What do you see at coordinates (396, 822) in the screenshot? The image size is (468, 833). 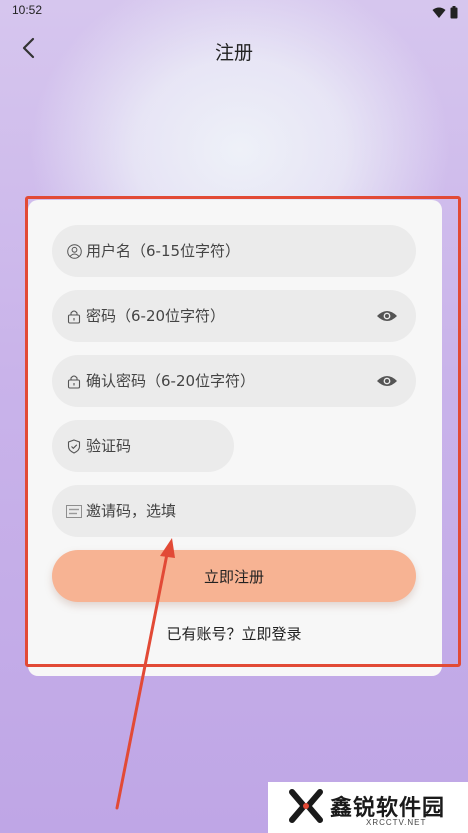 I see `watermark-subtext: XRCCTV.NET` at bounding box center [396, 822].